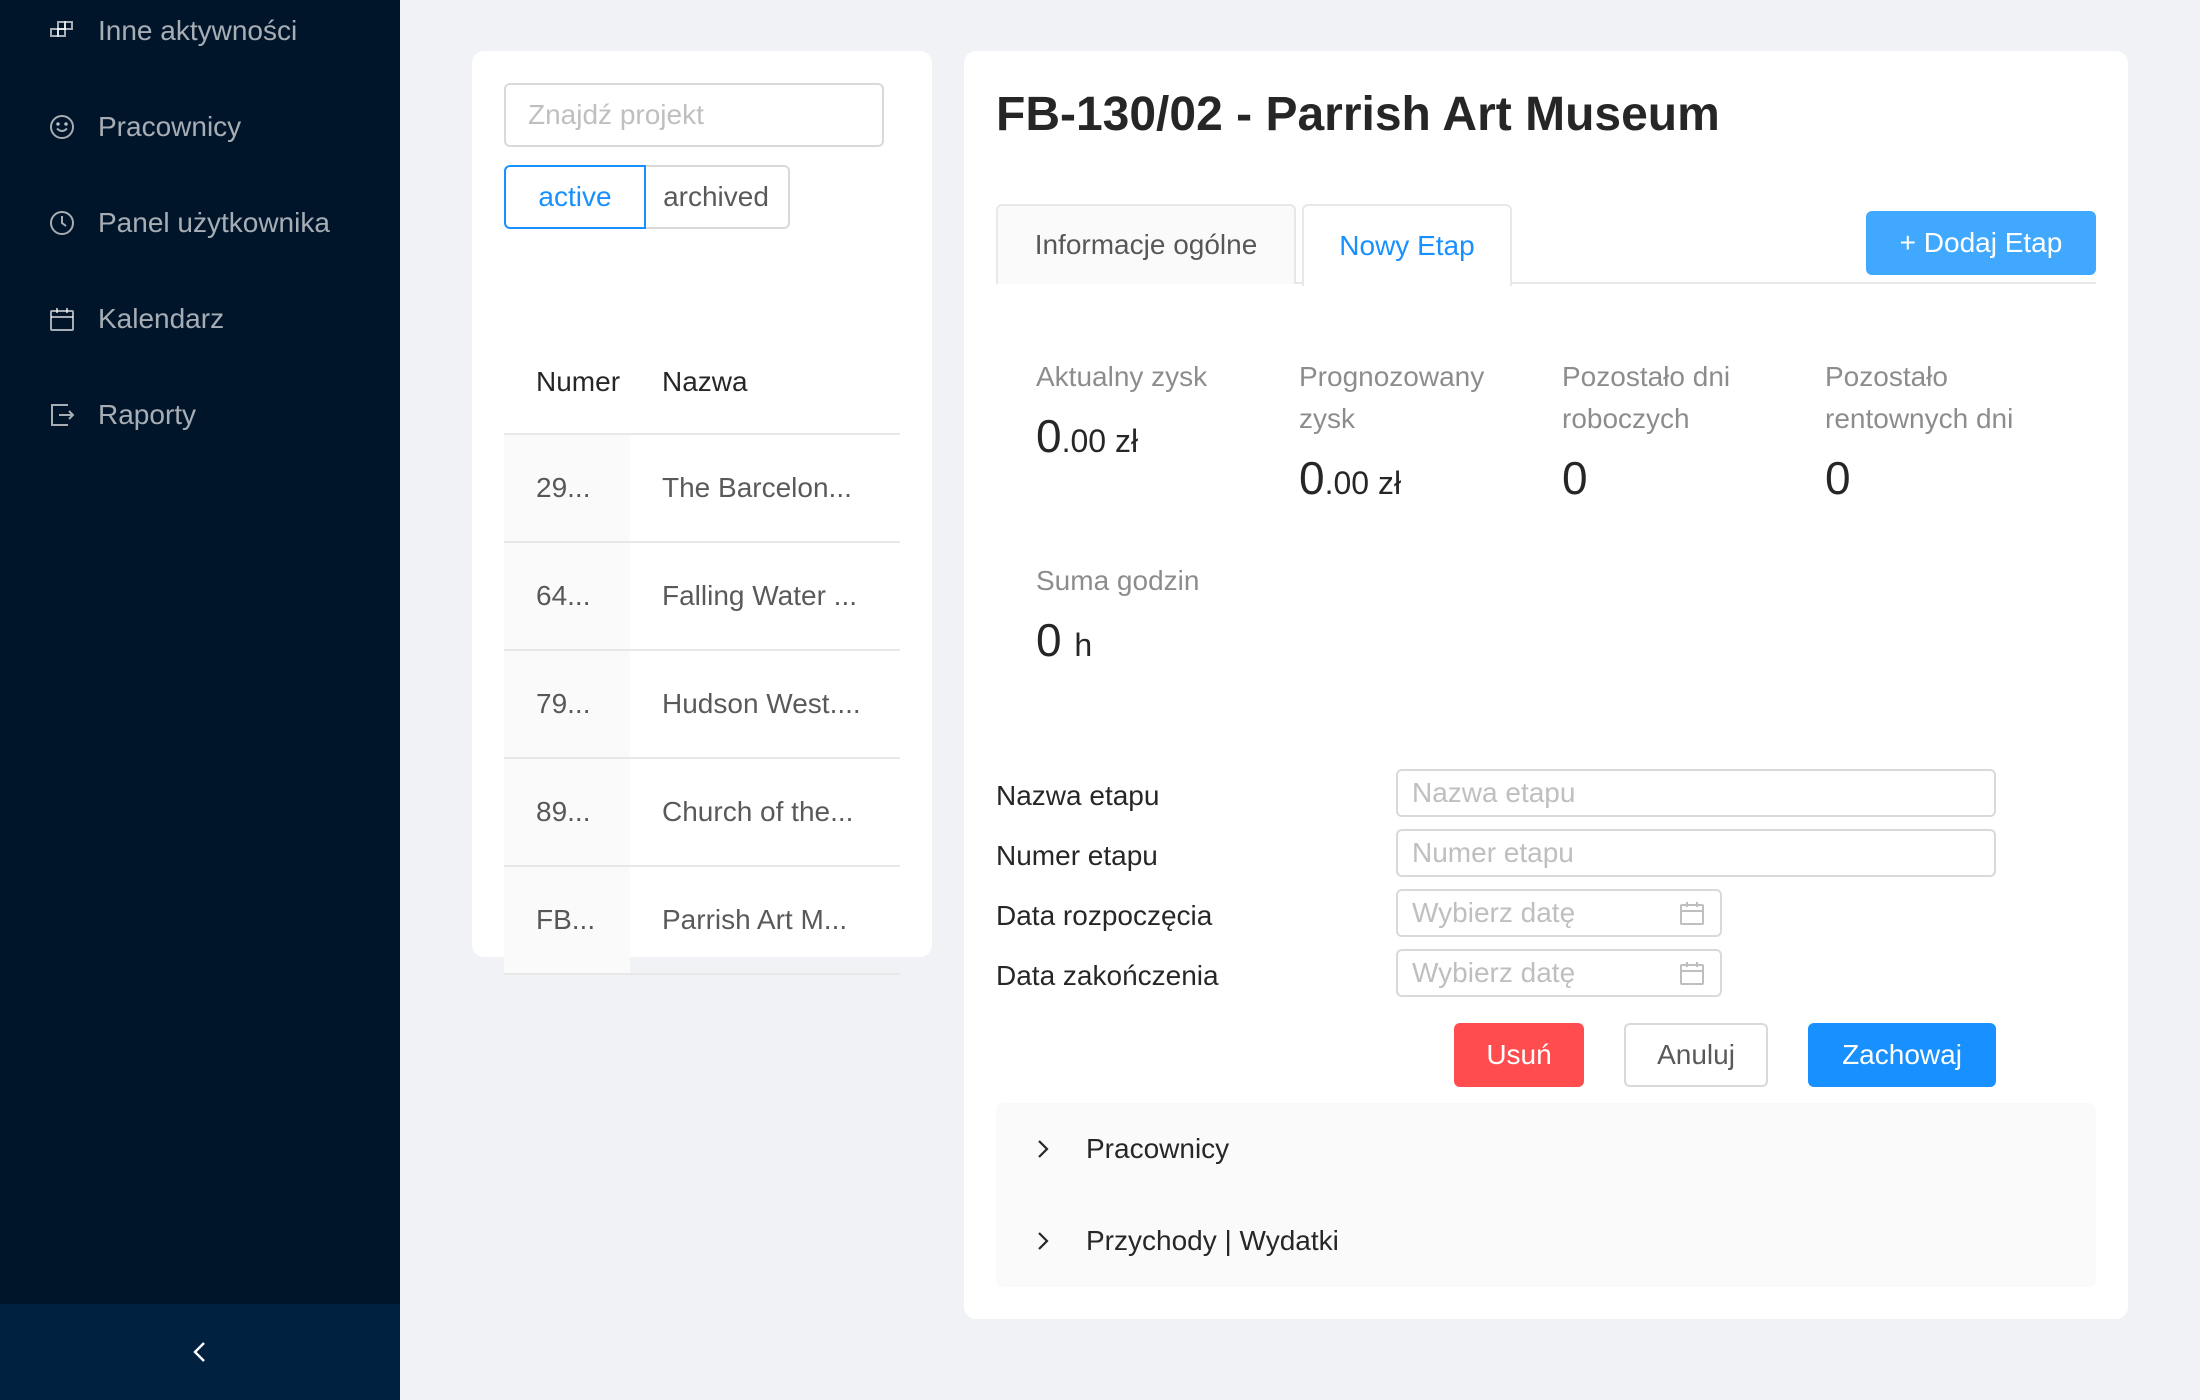 This screenshot has height=1400, width=2200. I want to click on filter-active-button: active, so click(575, 197).